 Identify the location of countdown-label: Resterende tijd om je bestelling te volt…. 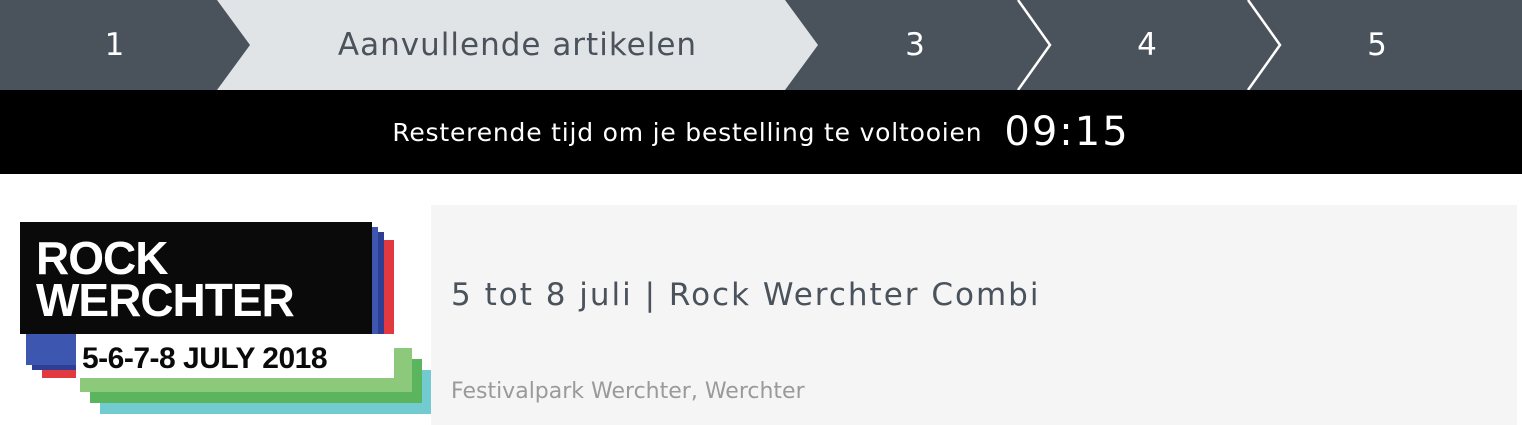
(687, 132).